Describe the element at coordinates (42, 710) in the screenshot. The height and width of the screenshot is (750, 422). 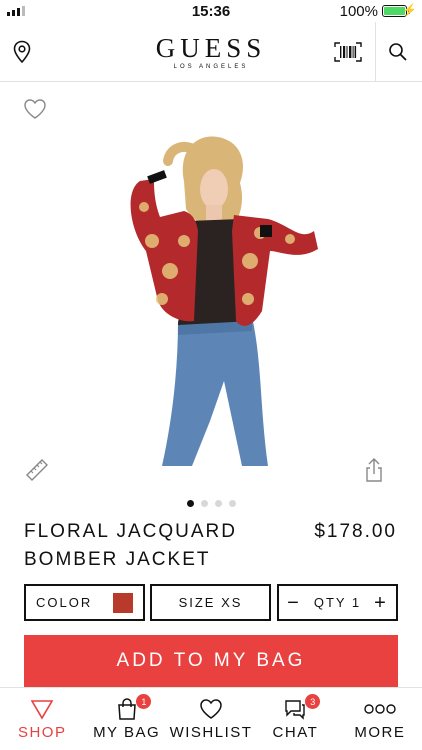
I see `shop-icon` at that location.